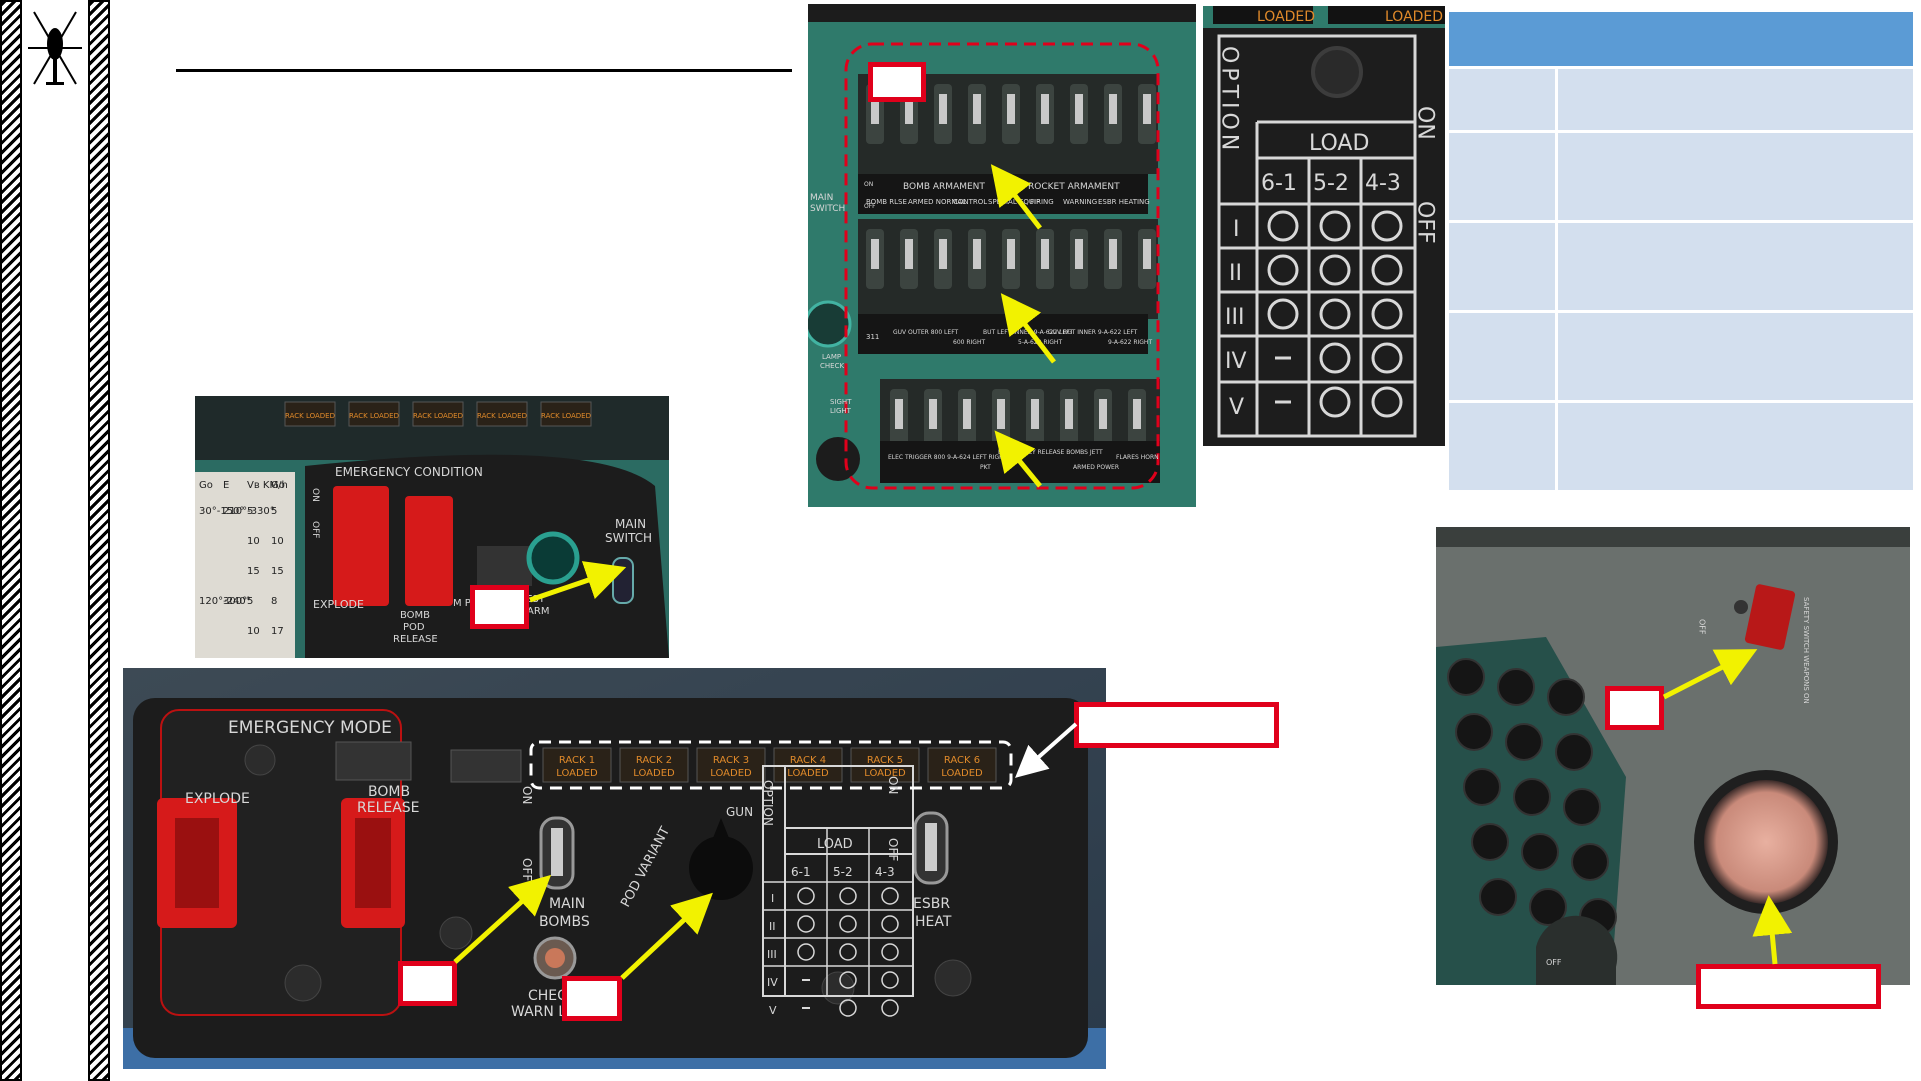 Image resolution: width=1921 pixels, height=1081 pixels. What do you see at coordinates (274, 601) in the screenshot?
I see `card-cell: 8` at bounding box center [274, 601].